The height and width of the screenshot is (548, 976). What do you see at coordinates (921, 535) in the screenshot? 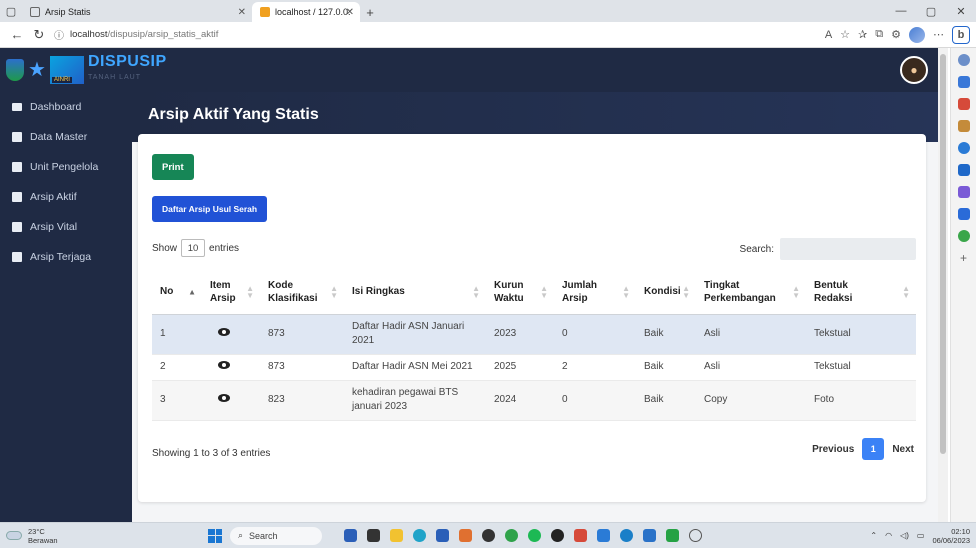
I see `battery-icon: ▭` at bounding box center [921, 535].